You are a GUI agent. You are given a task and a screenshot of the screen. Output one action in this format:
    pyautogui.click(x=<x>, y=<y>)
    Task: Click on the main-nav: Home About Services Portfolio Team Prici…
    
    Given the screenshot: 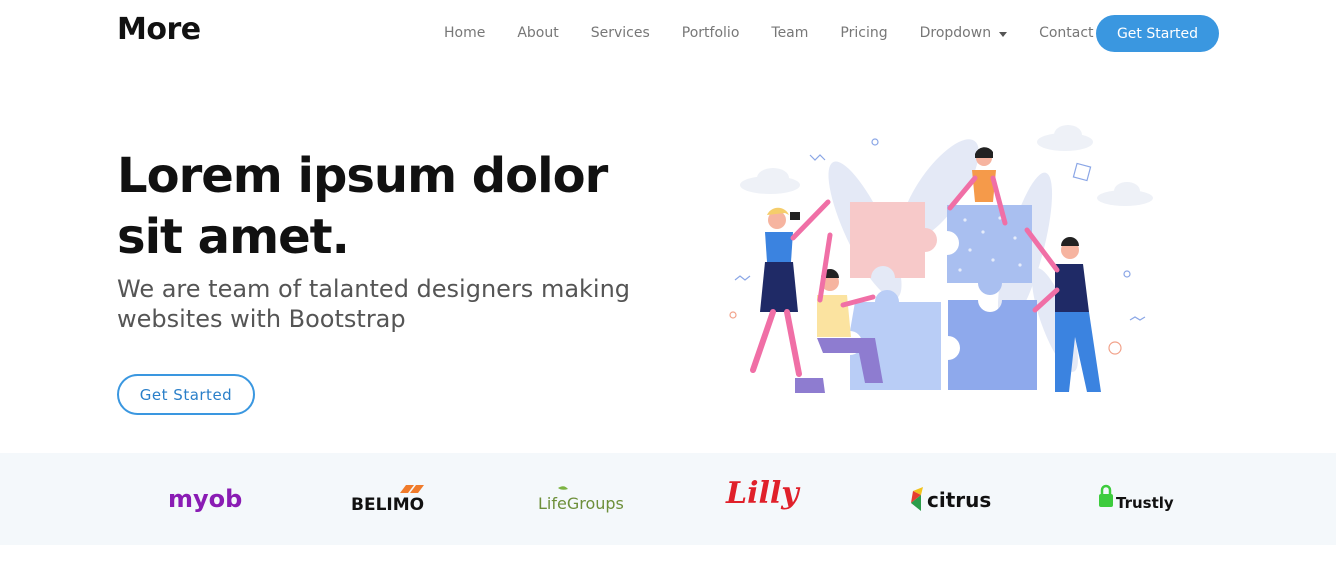 What is the action you would take?
    pyautogui.click(x=778, y=33)
    